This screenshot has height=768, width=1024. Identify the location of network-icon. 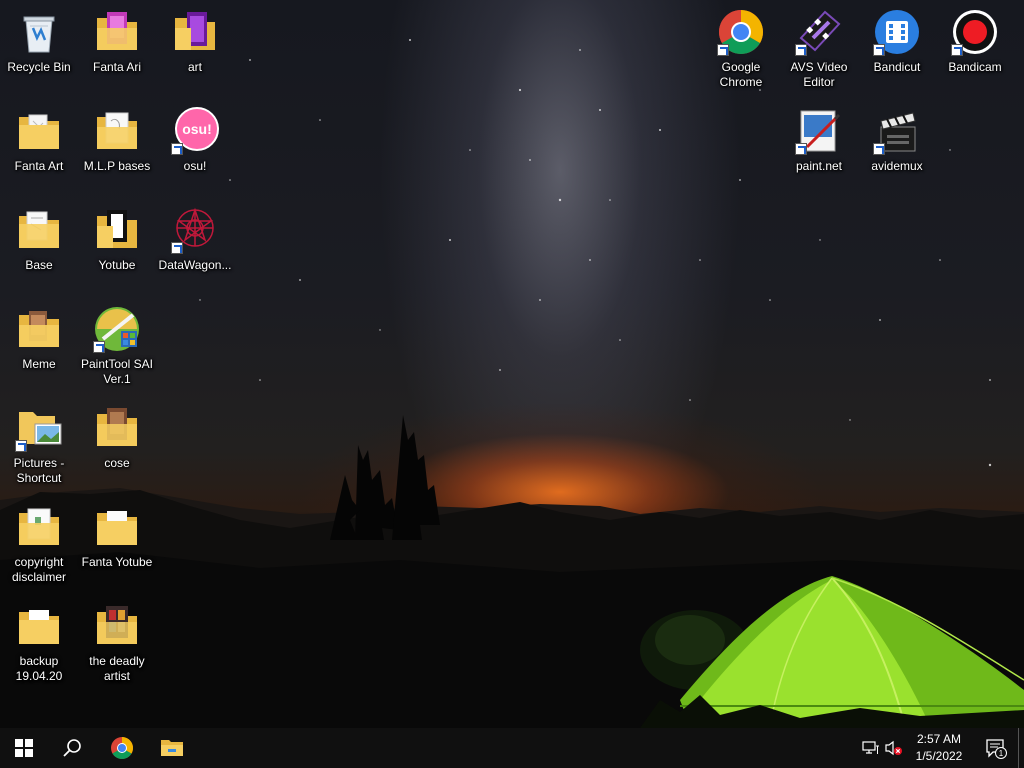
(871, 748).